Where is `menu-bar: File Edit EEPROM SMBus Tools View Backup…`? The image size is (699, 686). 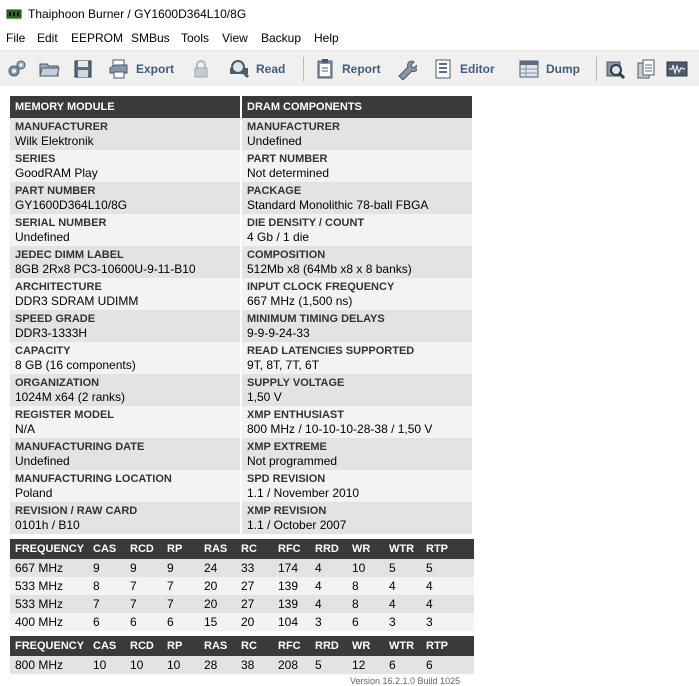 menu-bar: File Edit EEPROM SMBus Tools View Backup… is located at coordinates (349, 38).